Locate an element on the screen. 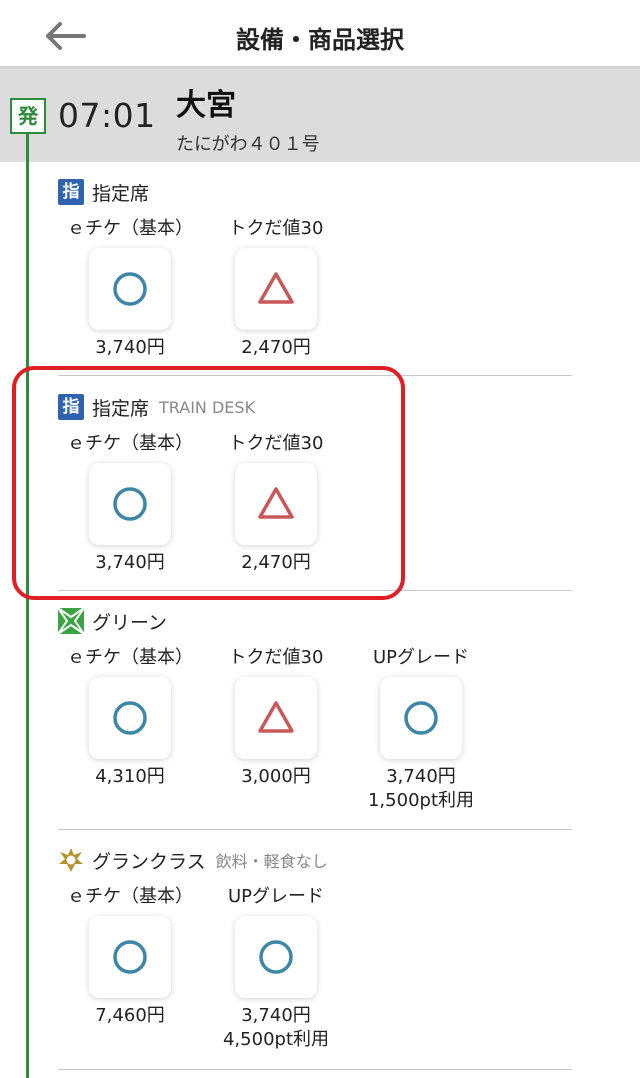 The height and width of the screenshot is (1078, 640). section-header: グランクラス 飲料・軽食なし is located at coordinates (193, 860).